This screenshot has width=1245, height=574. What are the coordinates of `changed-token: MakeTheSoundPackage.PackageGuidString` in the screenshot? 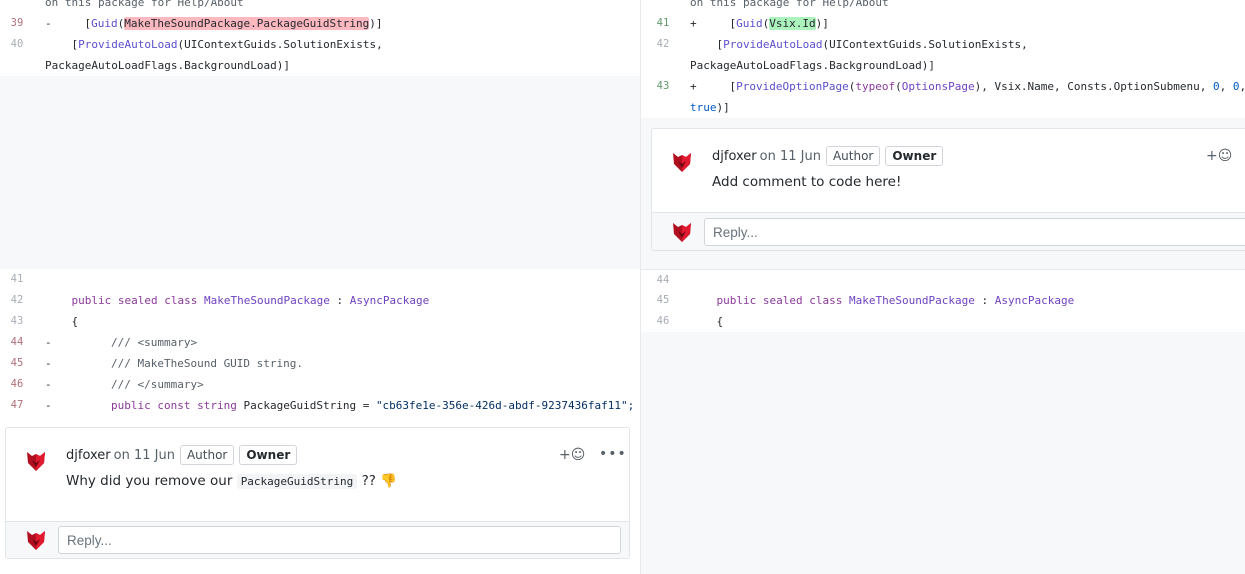 It's located at (247, 23).